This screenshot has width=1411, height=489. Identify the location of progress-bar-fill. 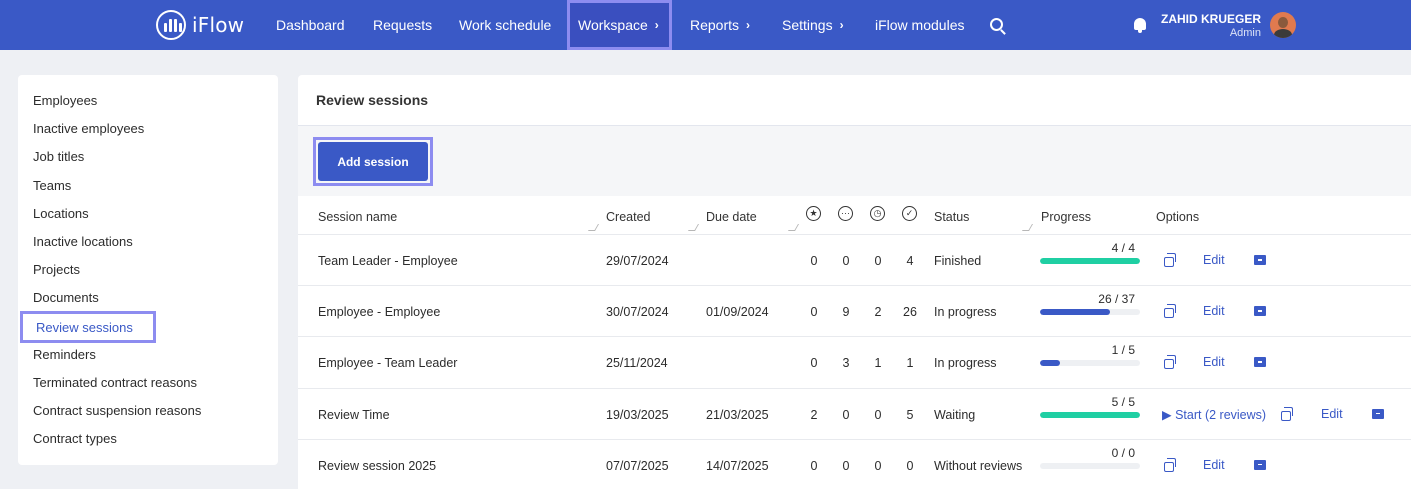
(1050, 363).